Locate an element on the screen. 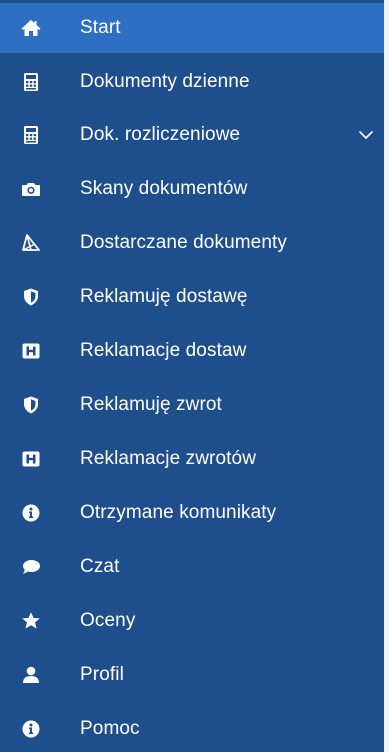 The width and height of the screenshot is (389, 752). sidebar-item-dostarczane-dokumenty: Dostarczane dokumenty is located at coordinates (192, 243).